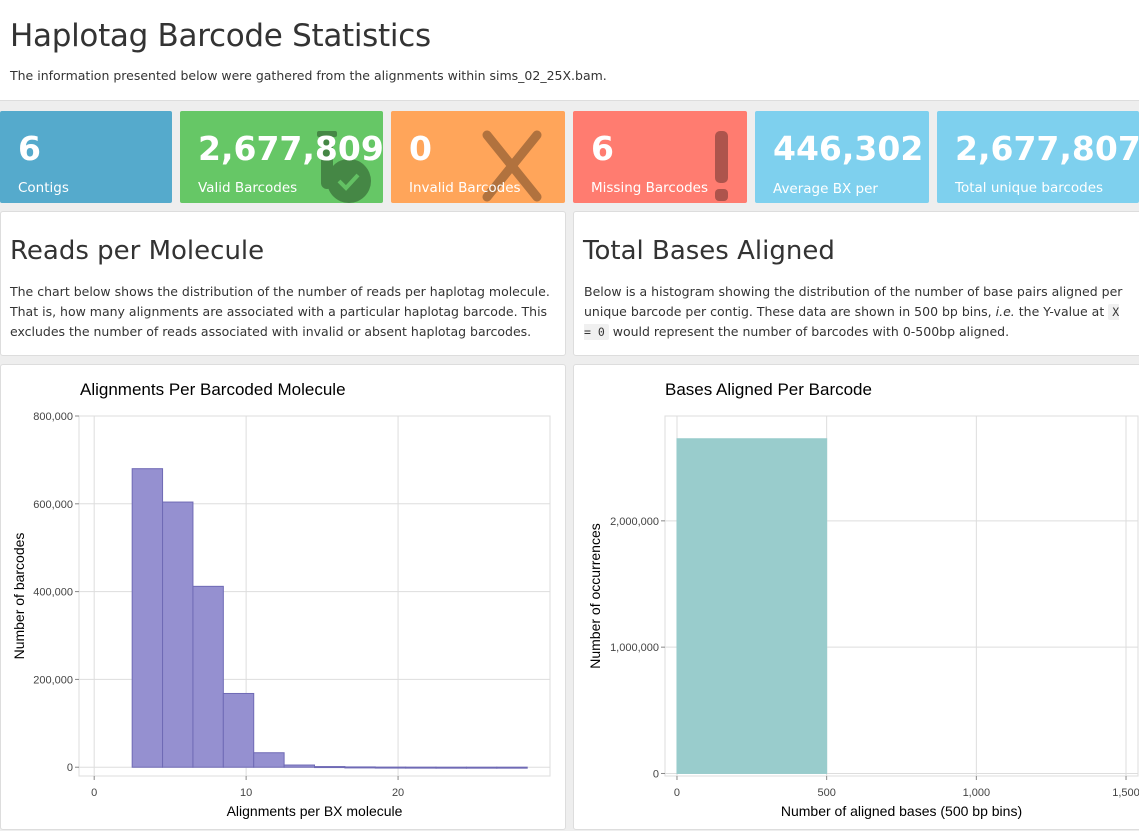  Describe the element at coordinates (901, 811) in the screenshot. I see `x-axis-label: Number of aligned bases (500 bp bins)` at that location.